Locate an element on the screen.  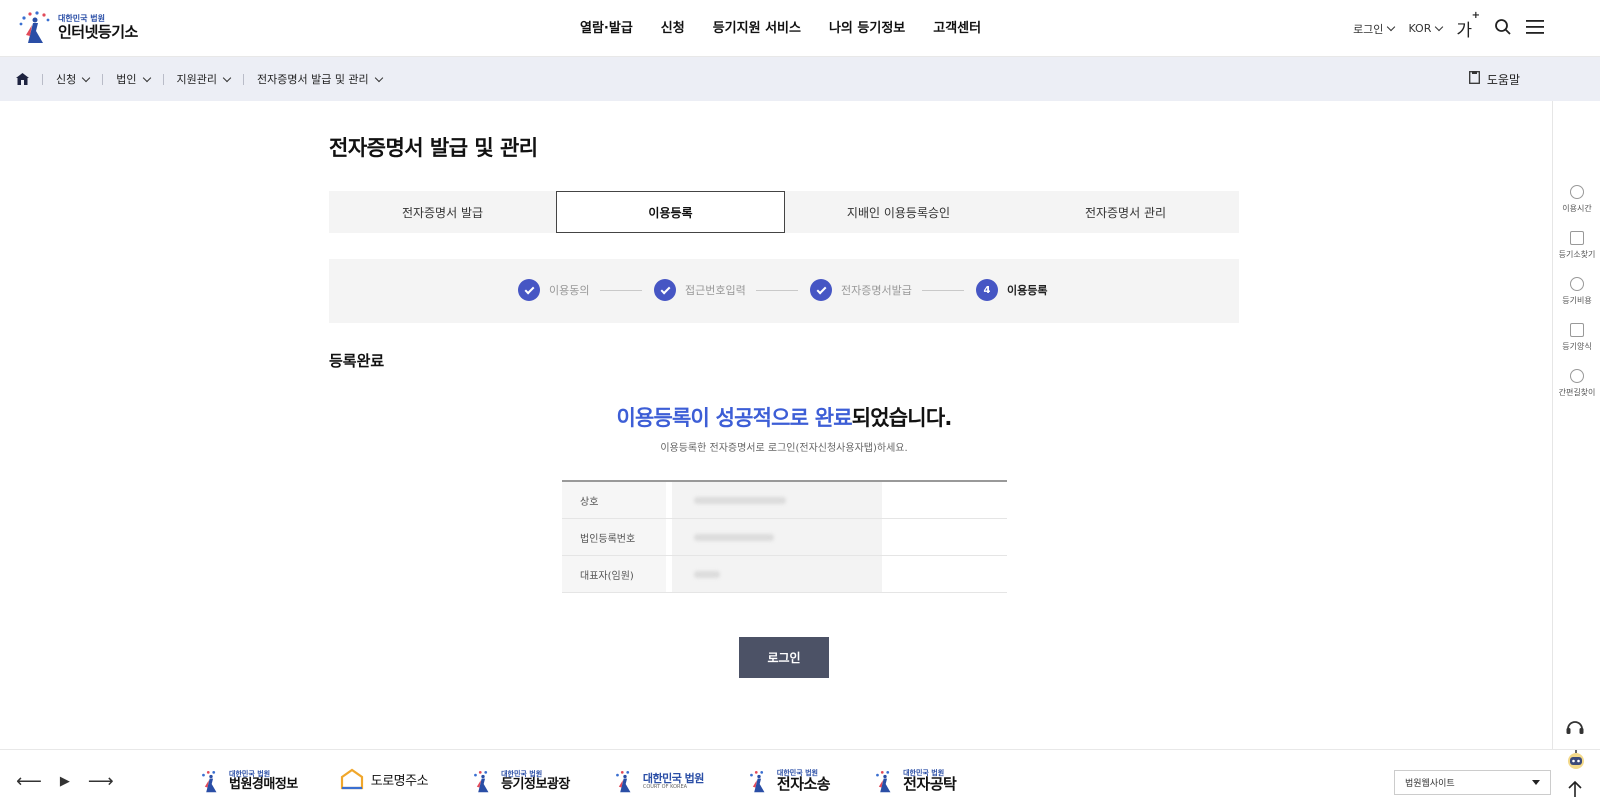
font-size-label: 가 is located at coordinates (1464, 31).